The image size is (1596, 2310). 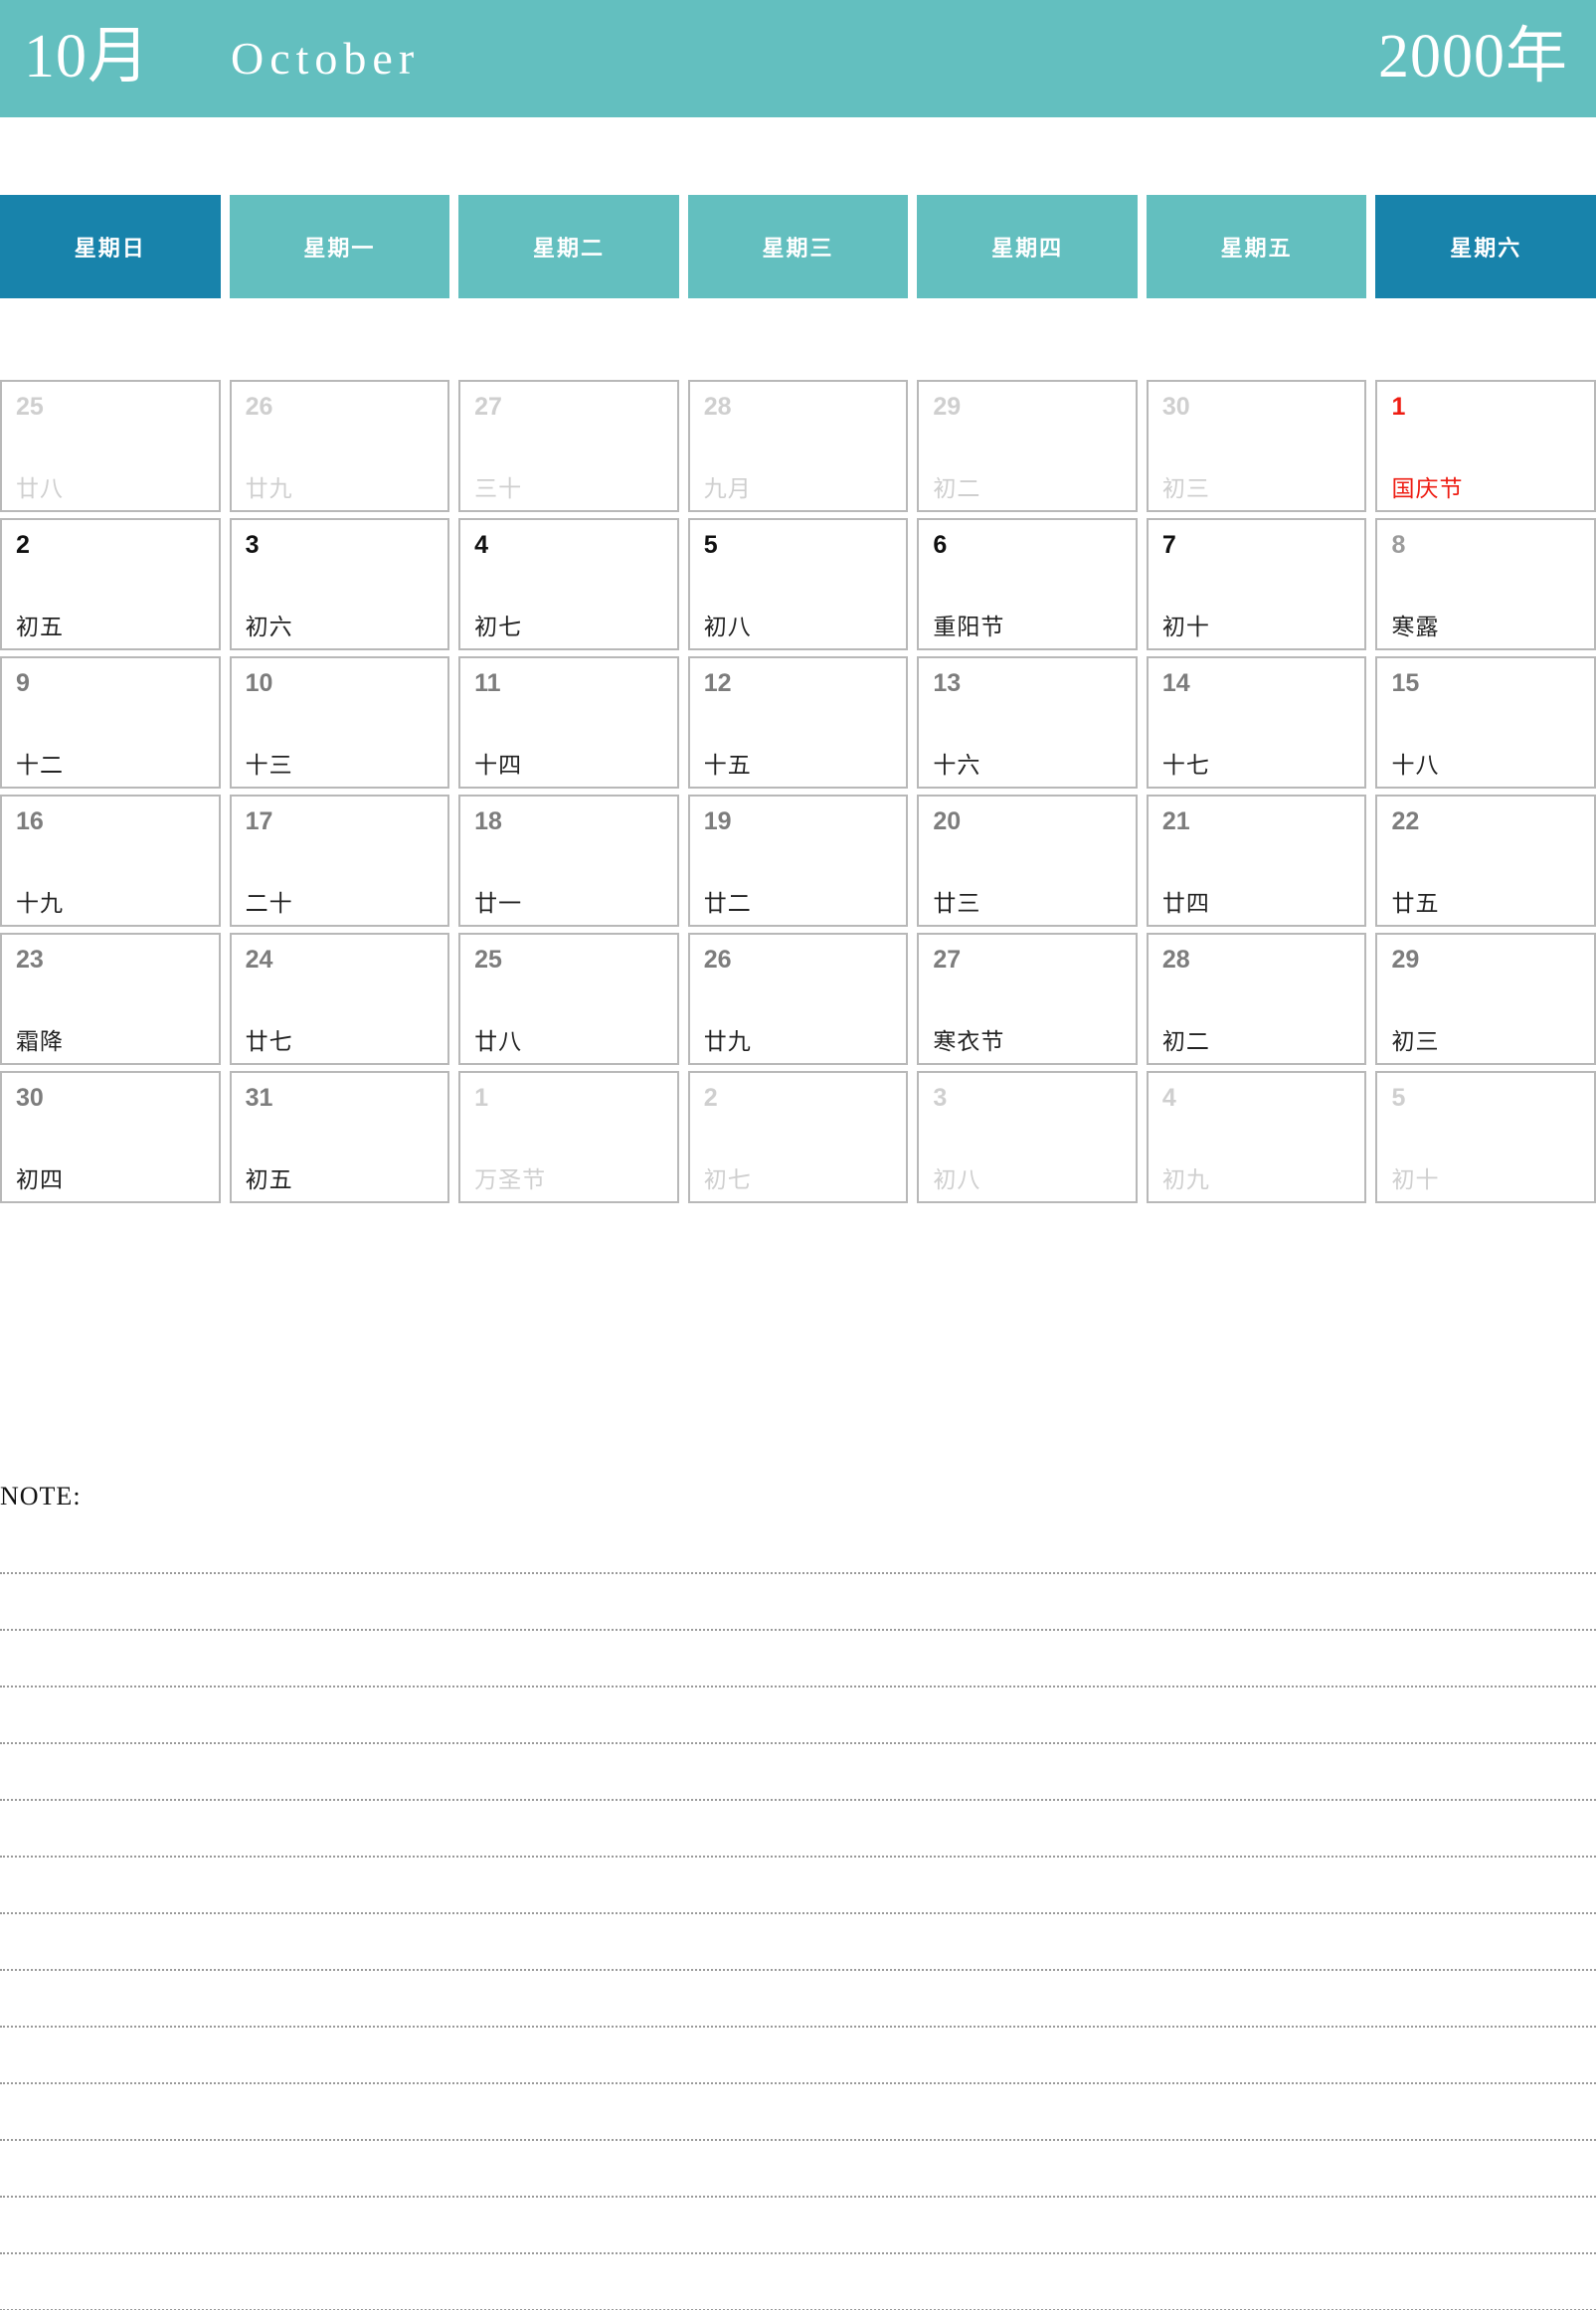 What do you see at coordinates (340, 584) in the screenshot?
I see `calendar-day-cell: 3 初六` at bounding box center [340, 584].